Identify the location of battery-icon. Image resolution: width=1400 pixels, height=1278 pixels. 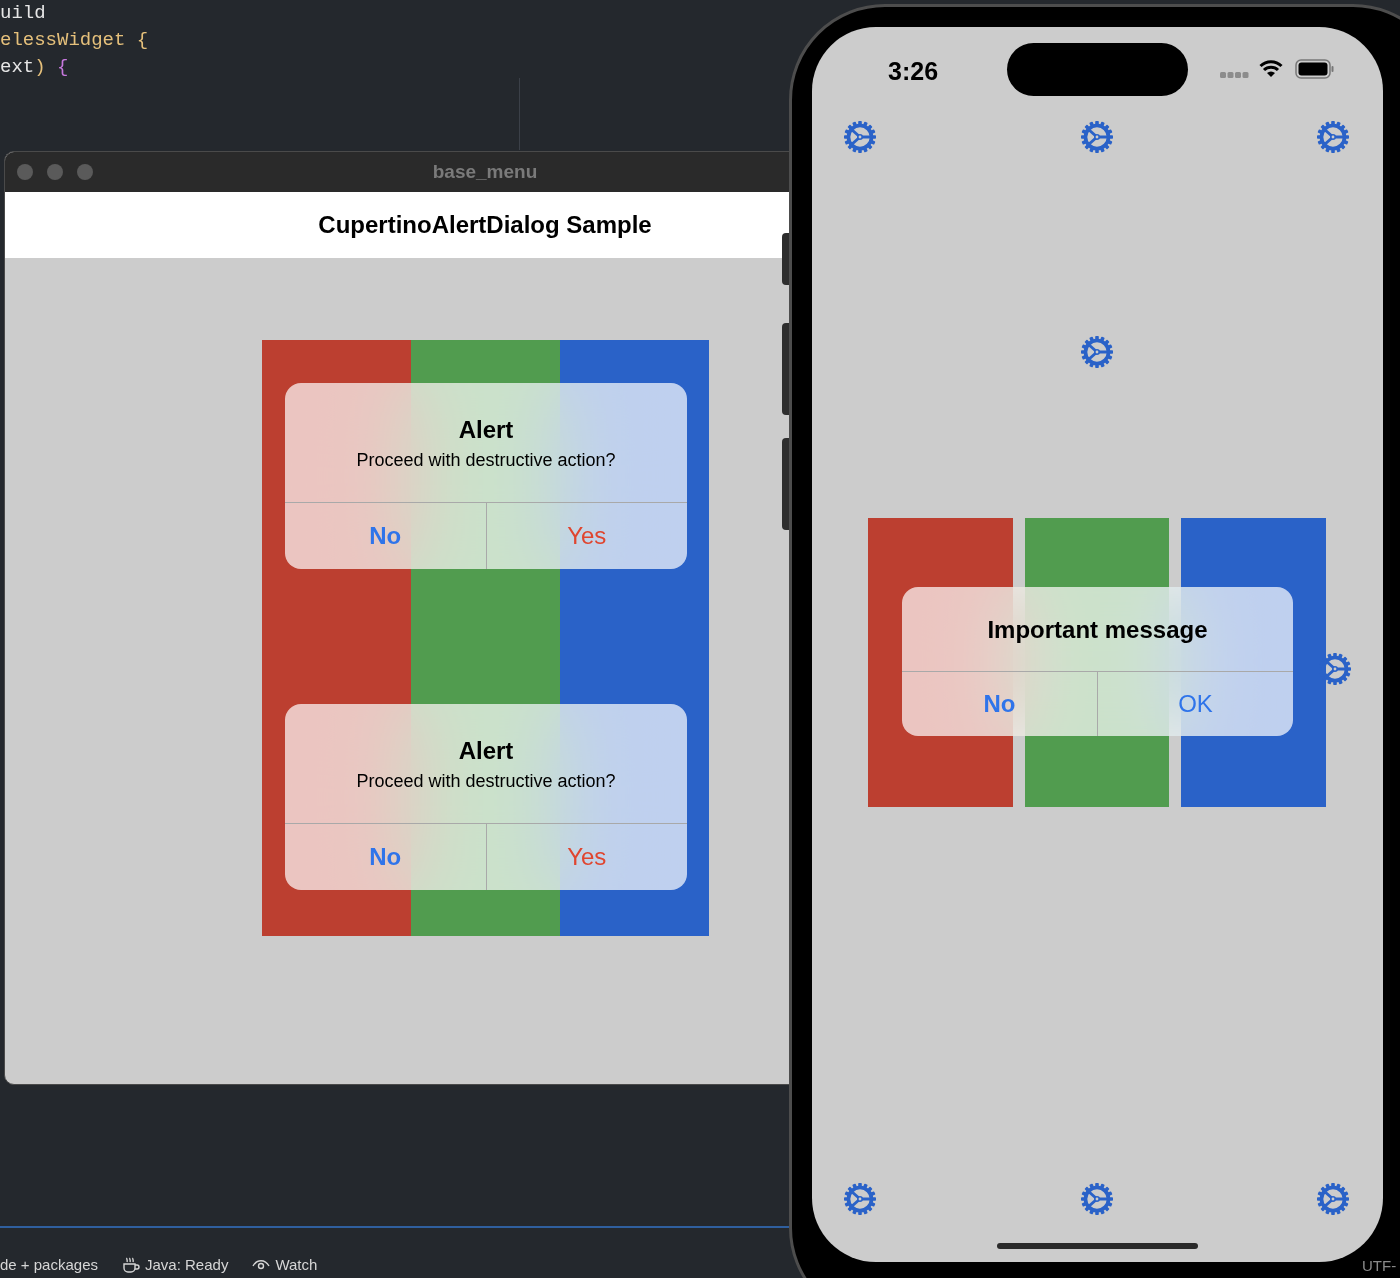
(1315, 69).